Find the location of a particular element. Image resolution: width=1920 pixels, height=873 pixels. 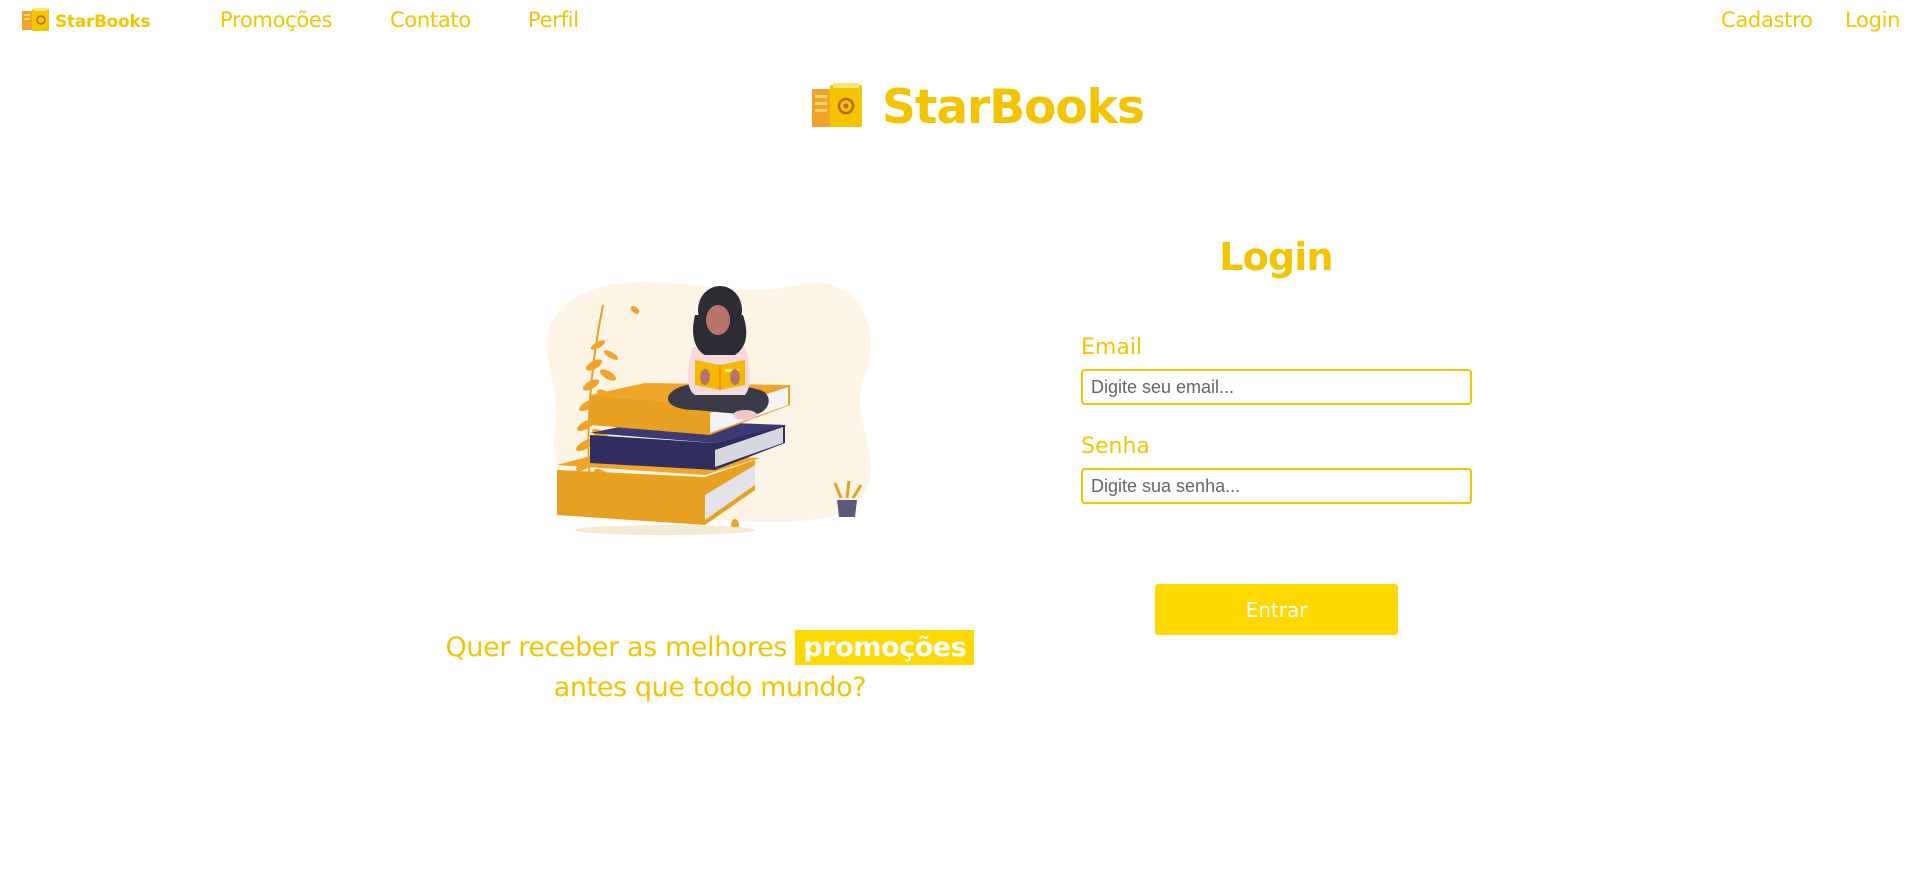

hero-logo: StarBooks is located at coordinates (978, 107).